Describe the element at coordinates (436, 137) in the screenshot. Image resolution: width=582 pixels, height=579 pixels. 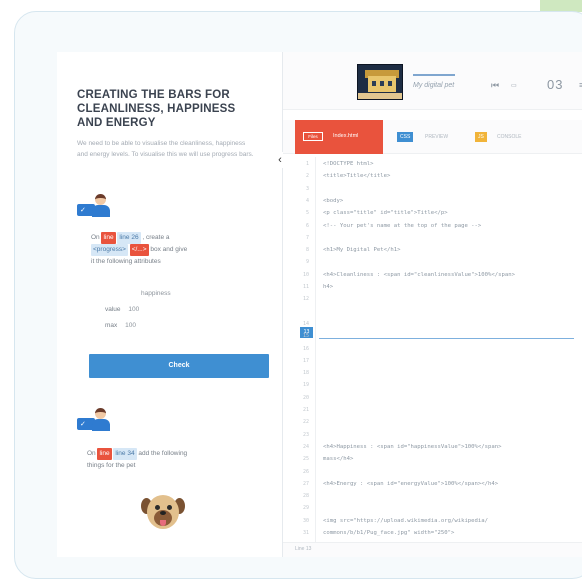
I see `preview-label: PREVIEW` at that location.